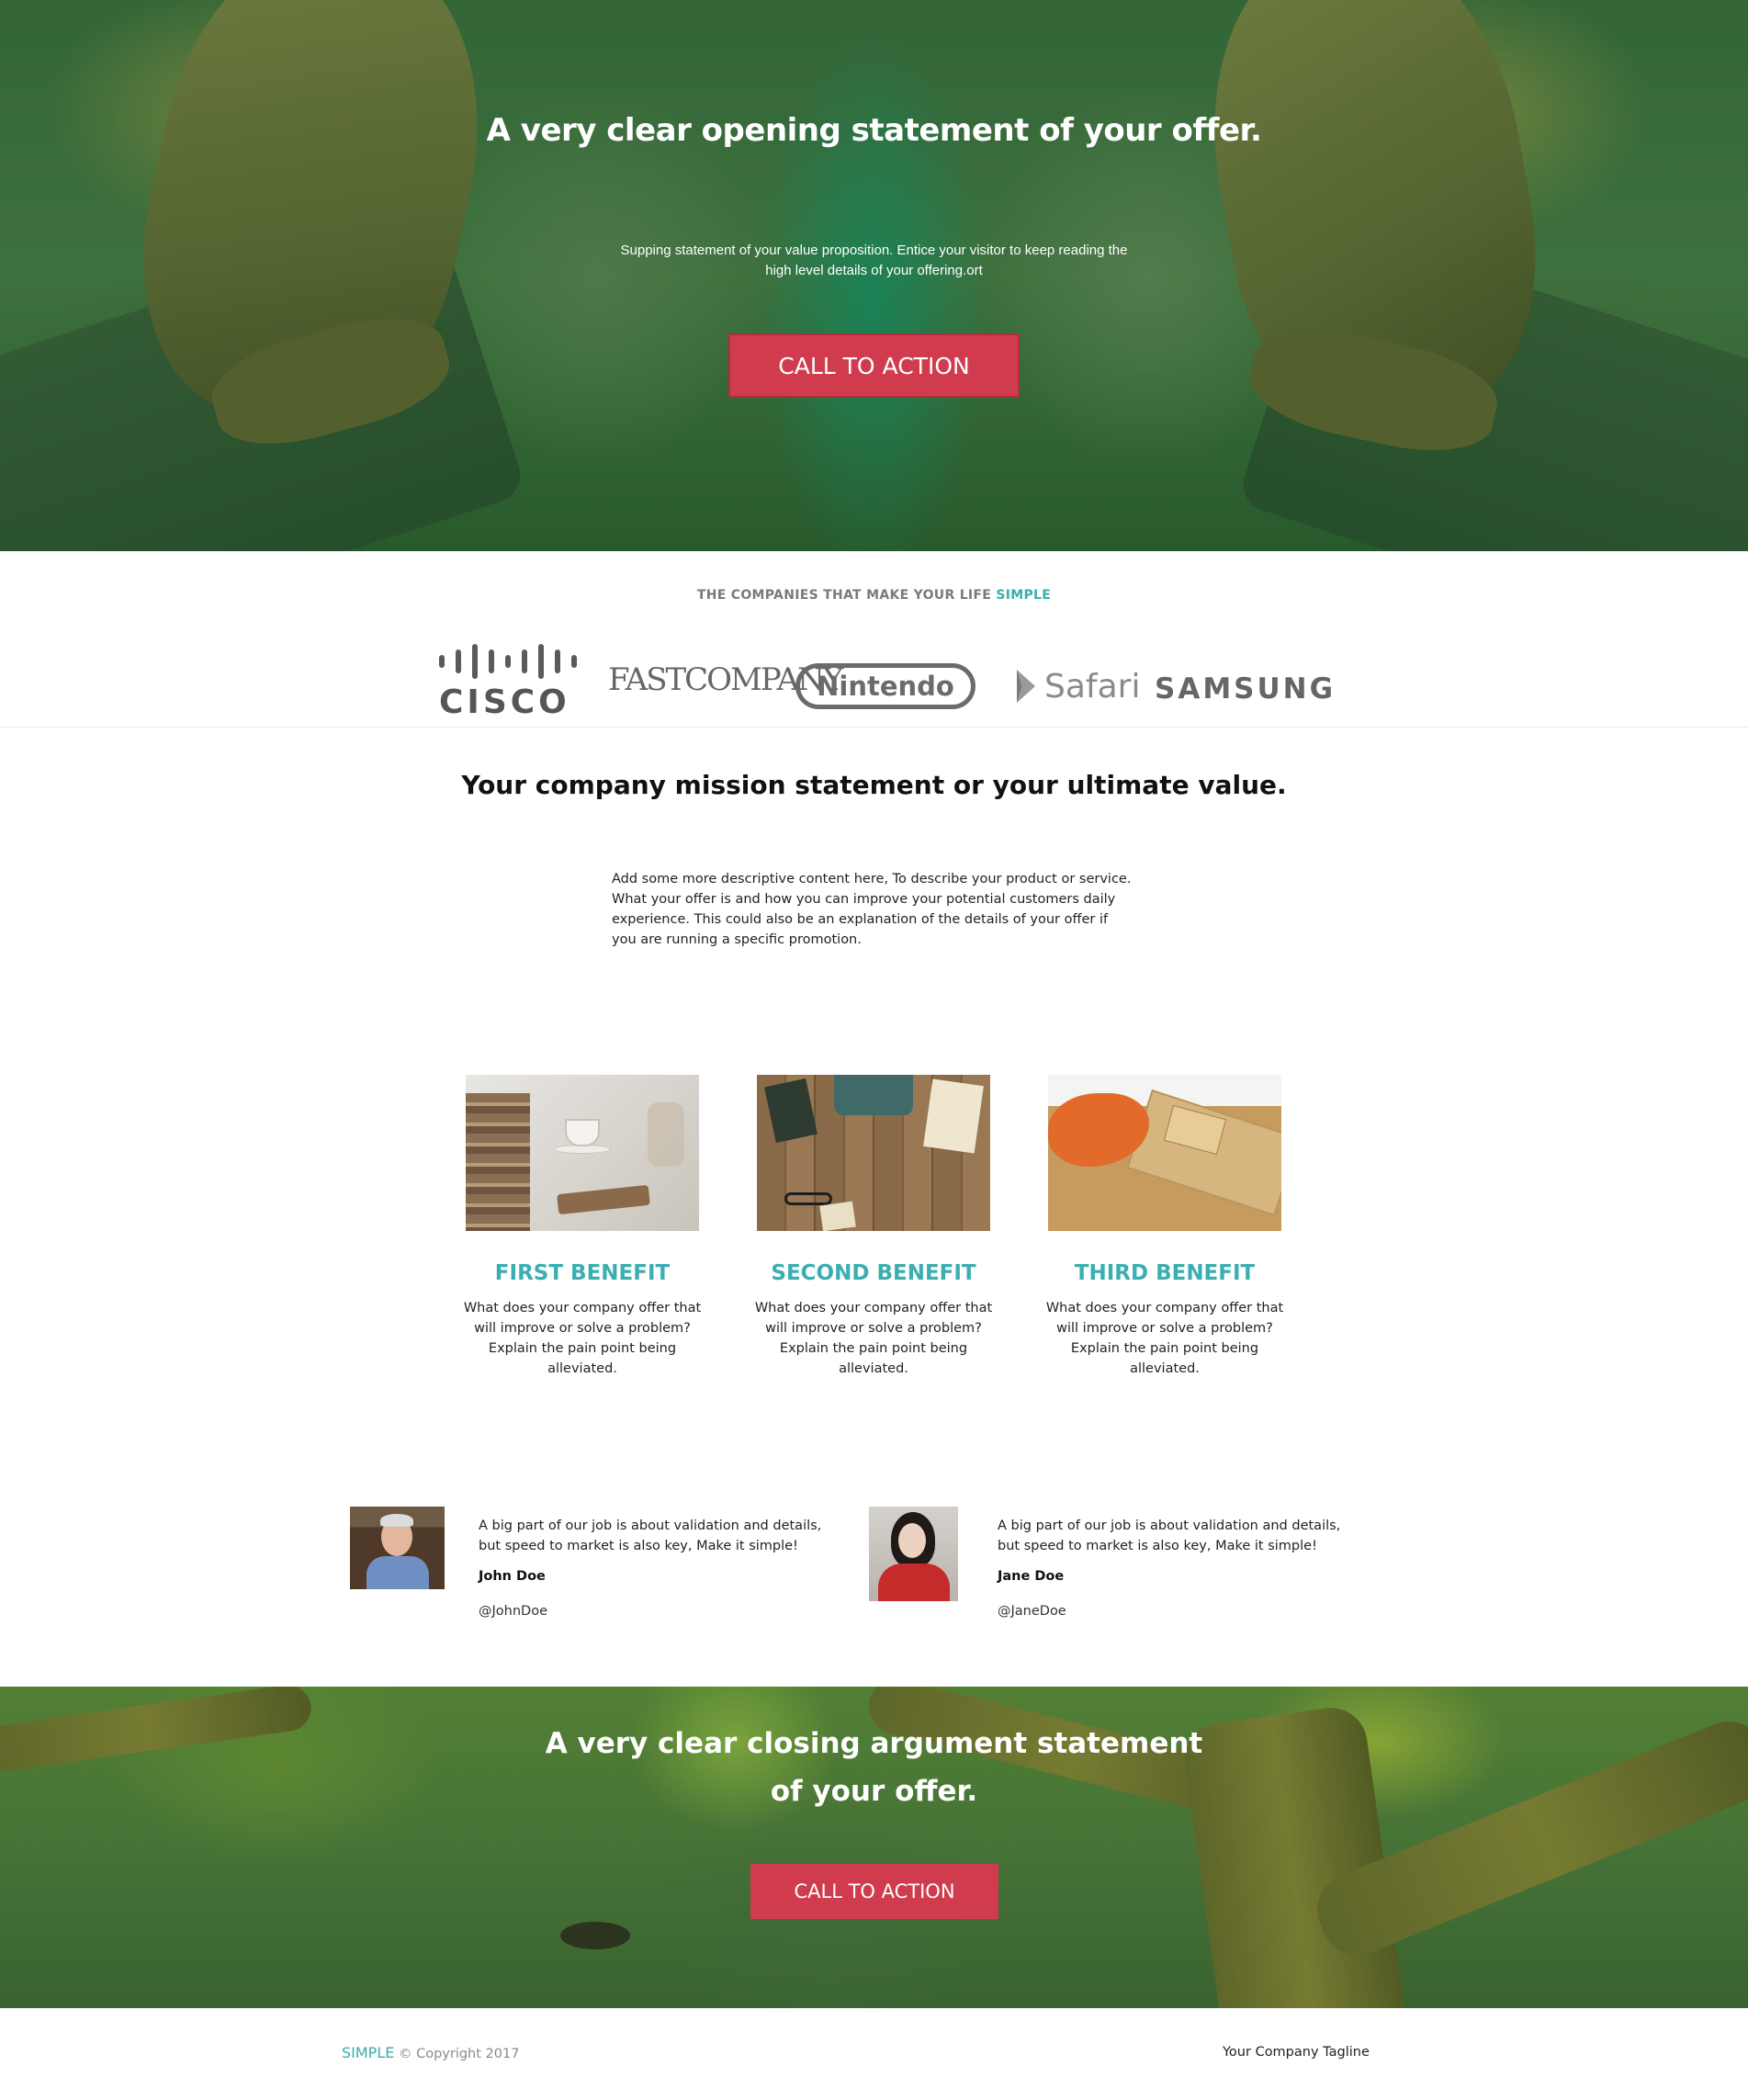 Image resolution: width=1748 pixels, height=2100 pixels. What do you see at coordinates (368, 2052) in the screenshot?
I see `footer-brand-link: SIMPLE` at bounding box center [368, 2052].